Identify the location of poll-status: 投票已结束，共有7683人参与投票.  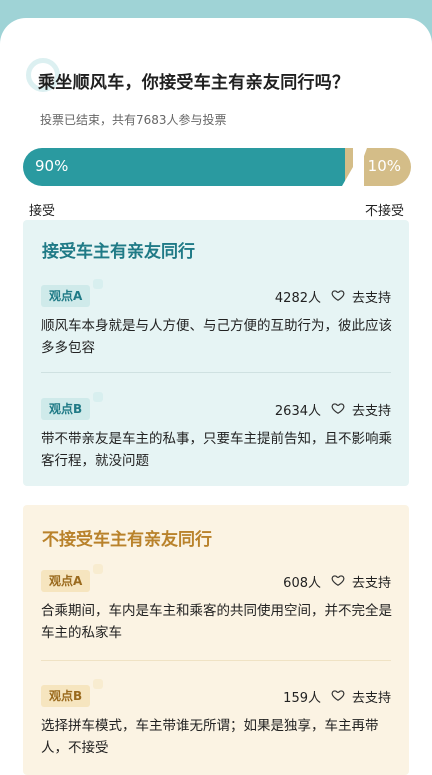
(133, 120).